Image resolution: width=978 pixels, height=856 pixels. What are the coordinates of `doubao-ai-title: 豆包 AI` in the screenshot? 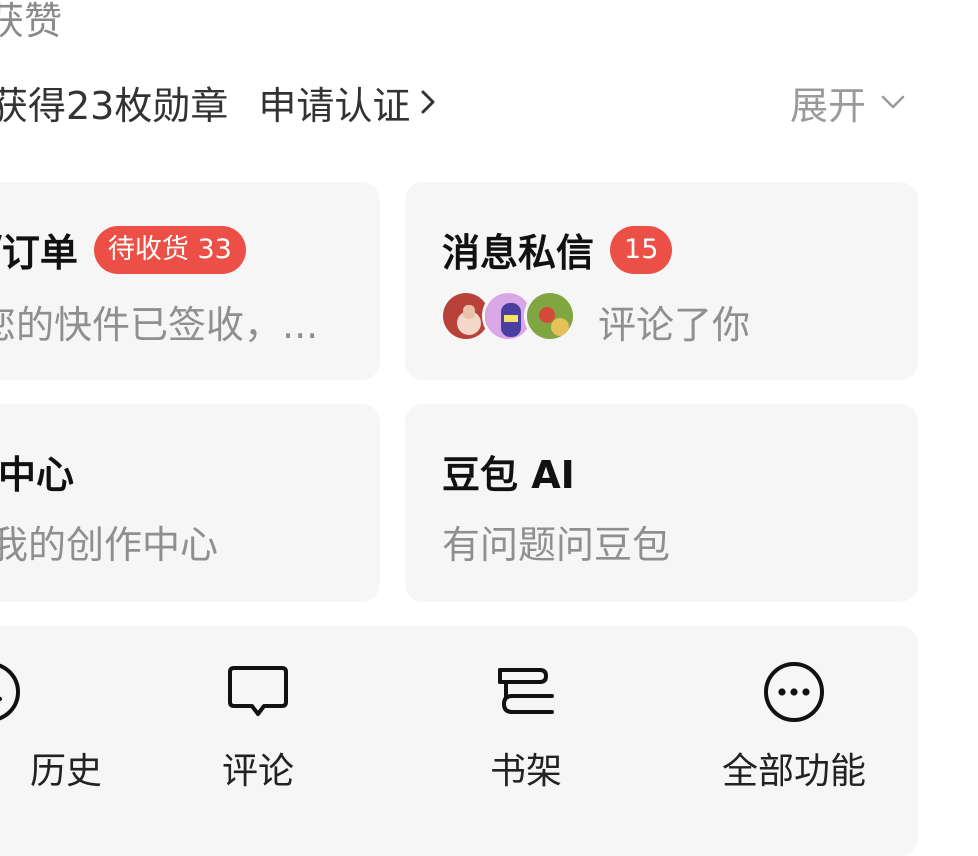 It's located at (508, 475).